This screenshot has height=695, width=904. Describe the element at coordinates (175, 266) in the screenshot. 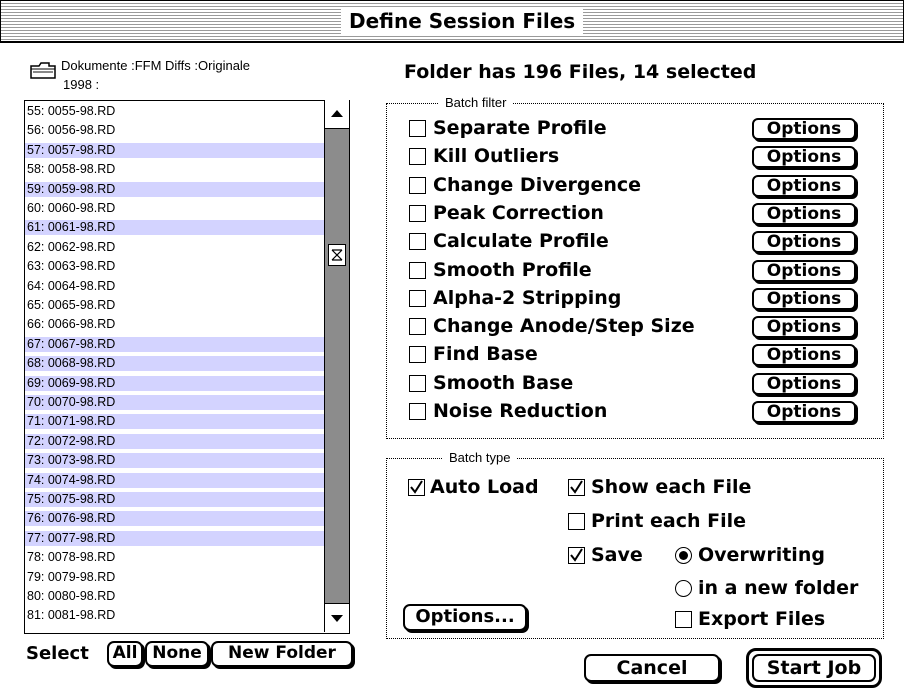

I see `file-list-item: 63: 0063-98.RD` at that location.